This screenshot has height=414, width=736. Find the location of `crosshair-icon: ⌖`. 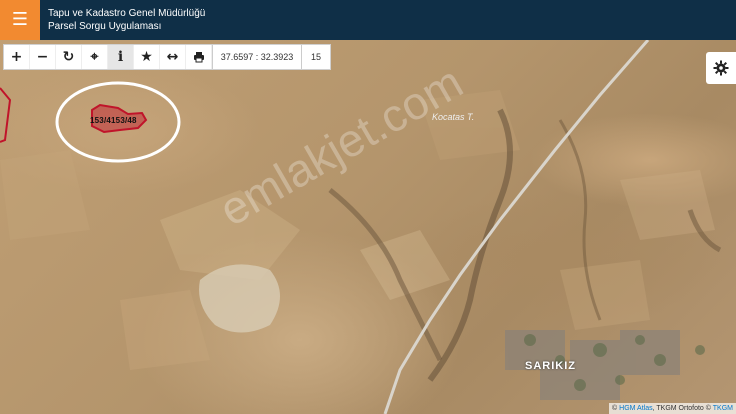

crosshair-icon: ⌖ is located at coordinates (94, 57).